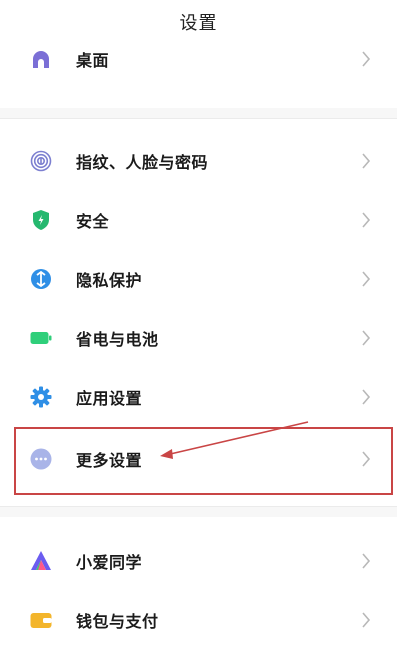  What do you see at coordinates (93, 60) in the screenshot?
I see `settings-item-label: 桌面` at bounding box center [93, 60].